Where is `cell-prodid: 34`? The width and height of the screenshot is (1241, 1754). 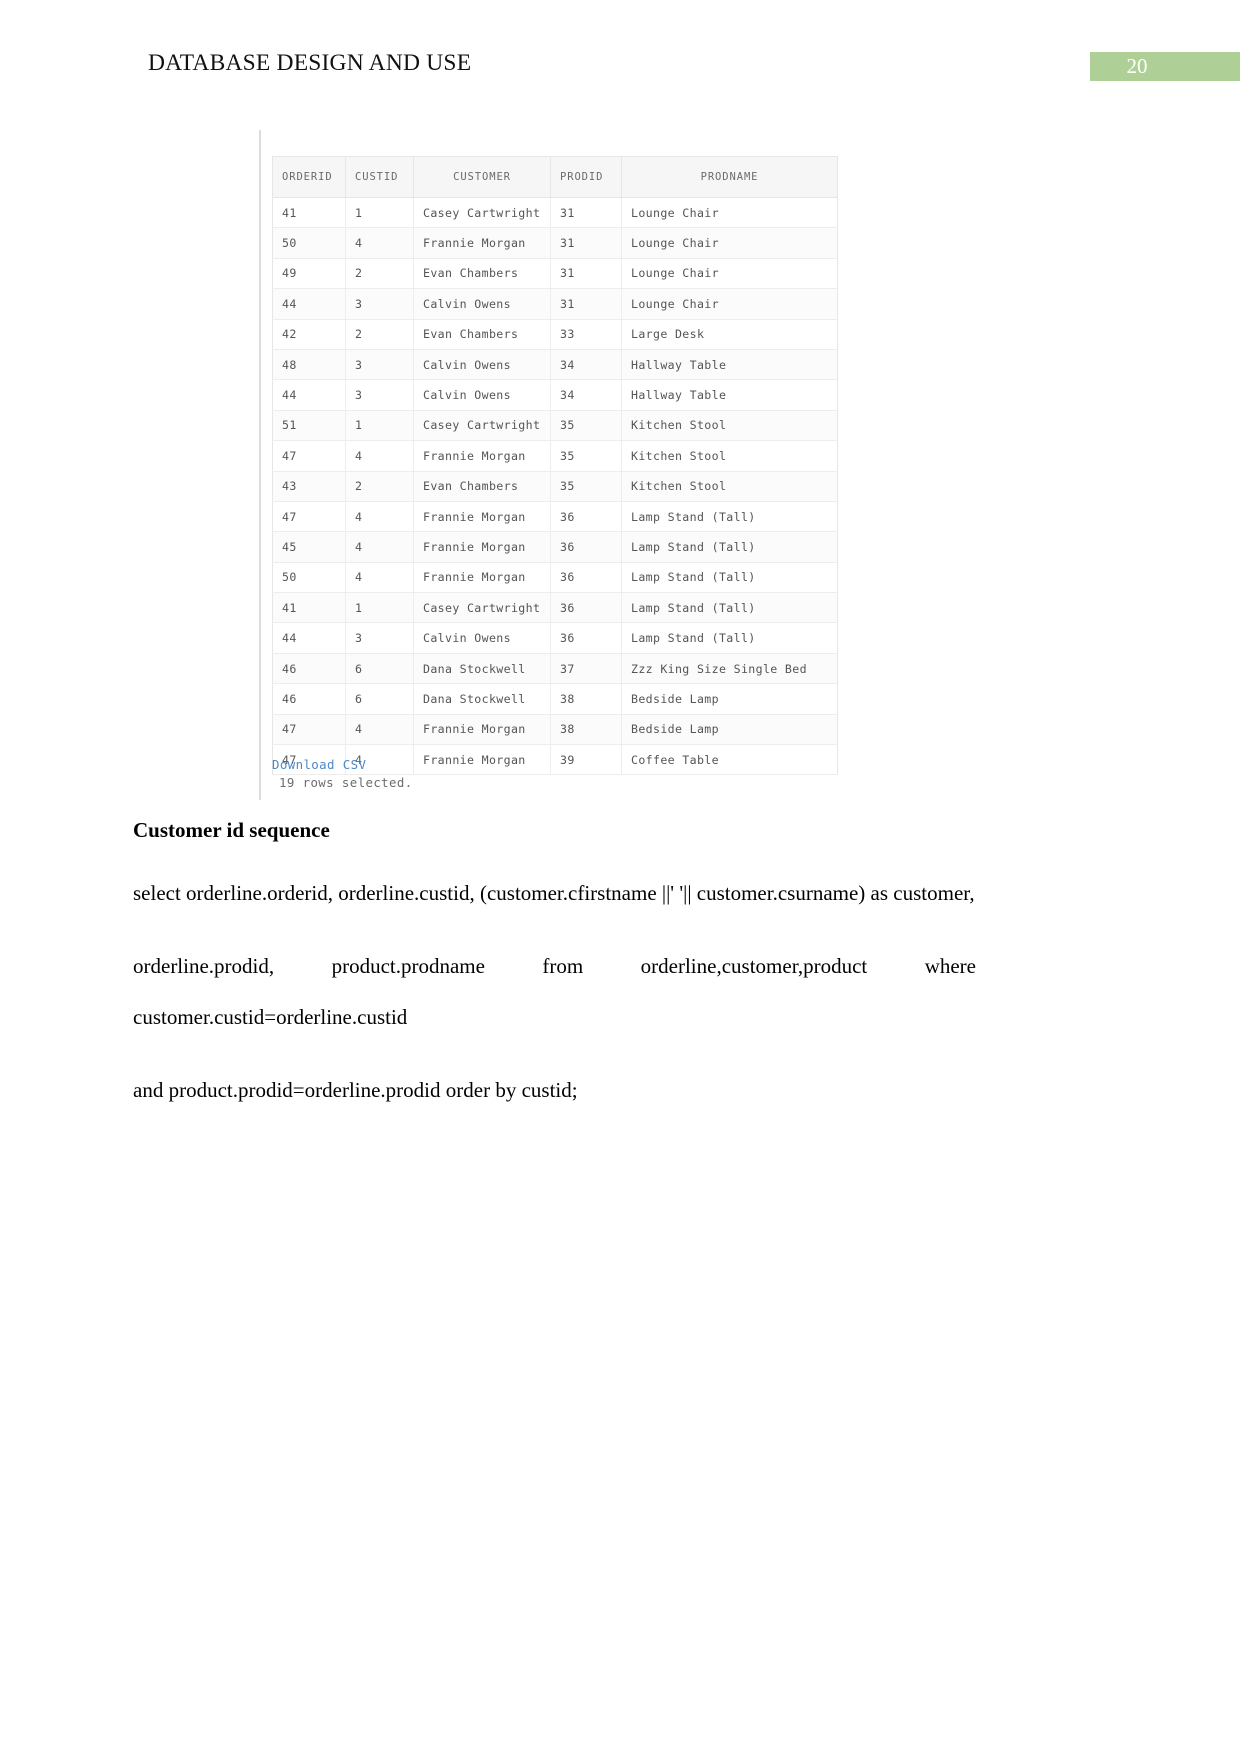
cell-prodid: 34 is located at coordinates (586, 364).